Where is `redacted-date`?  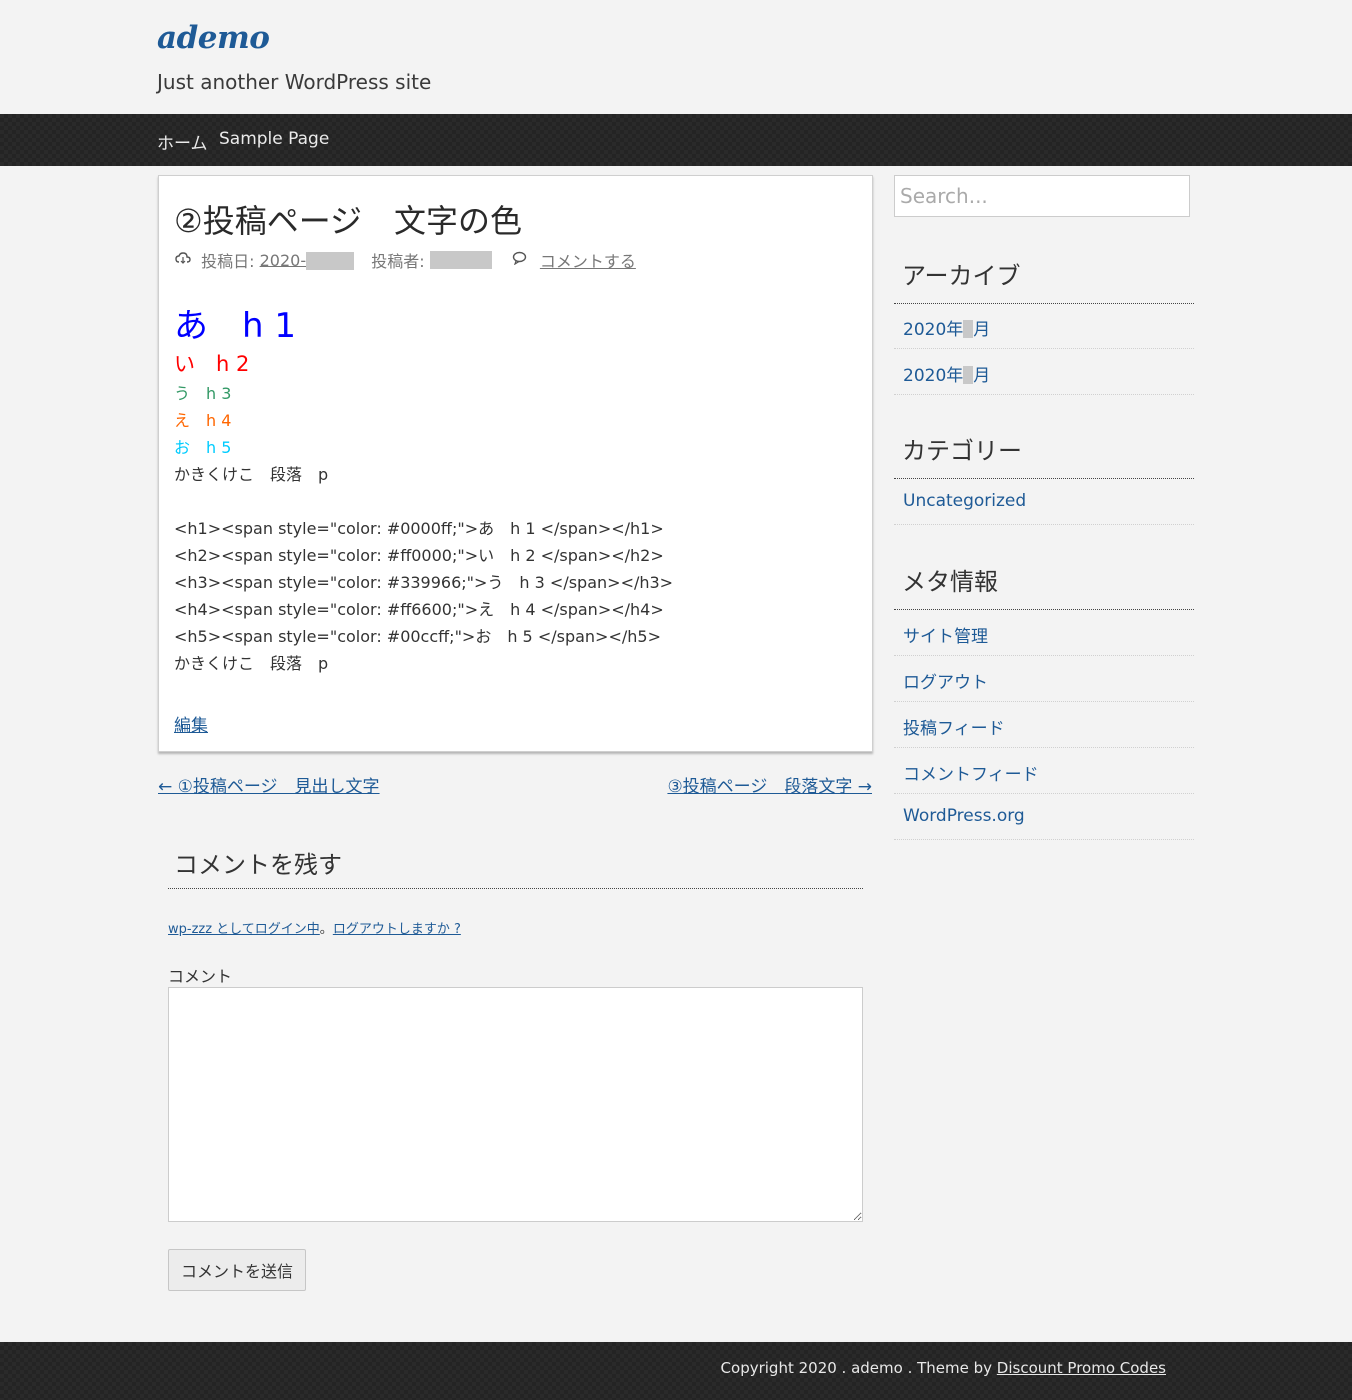
redacted-date is located at coordinates (330, 260).